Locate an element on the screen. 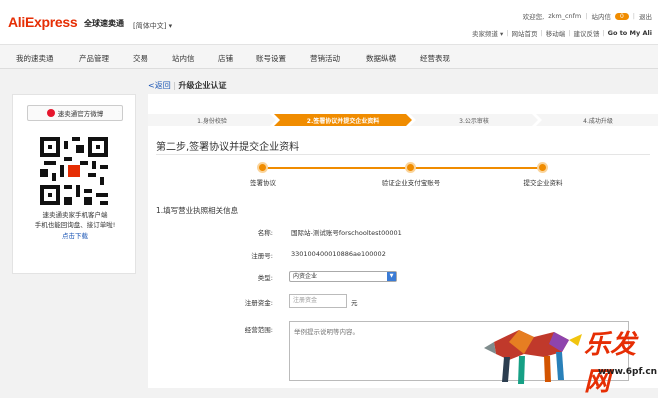 The image size is (658, 398). reg-label: 注册号: is located at coordinates (210, 255).